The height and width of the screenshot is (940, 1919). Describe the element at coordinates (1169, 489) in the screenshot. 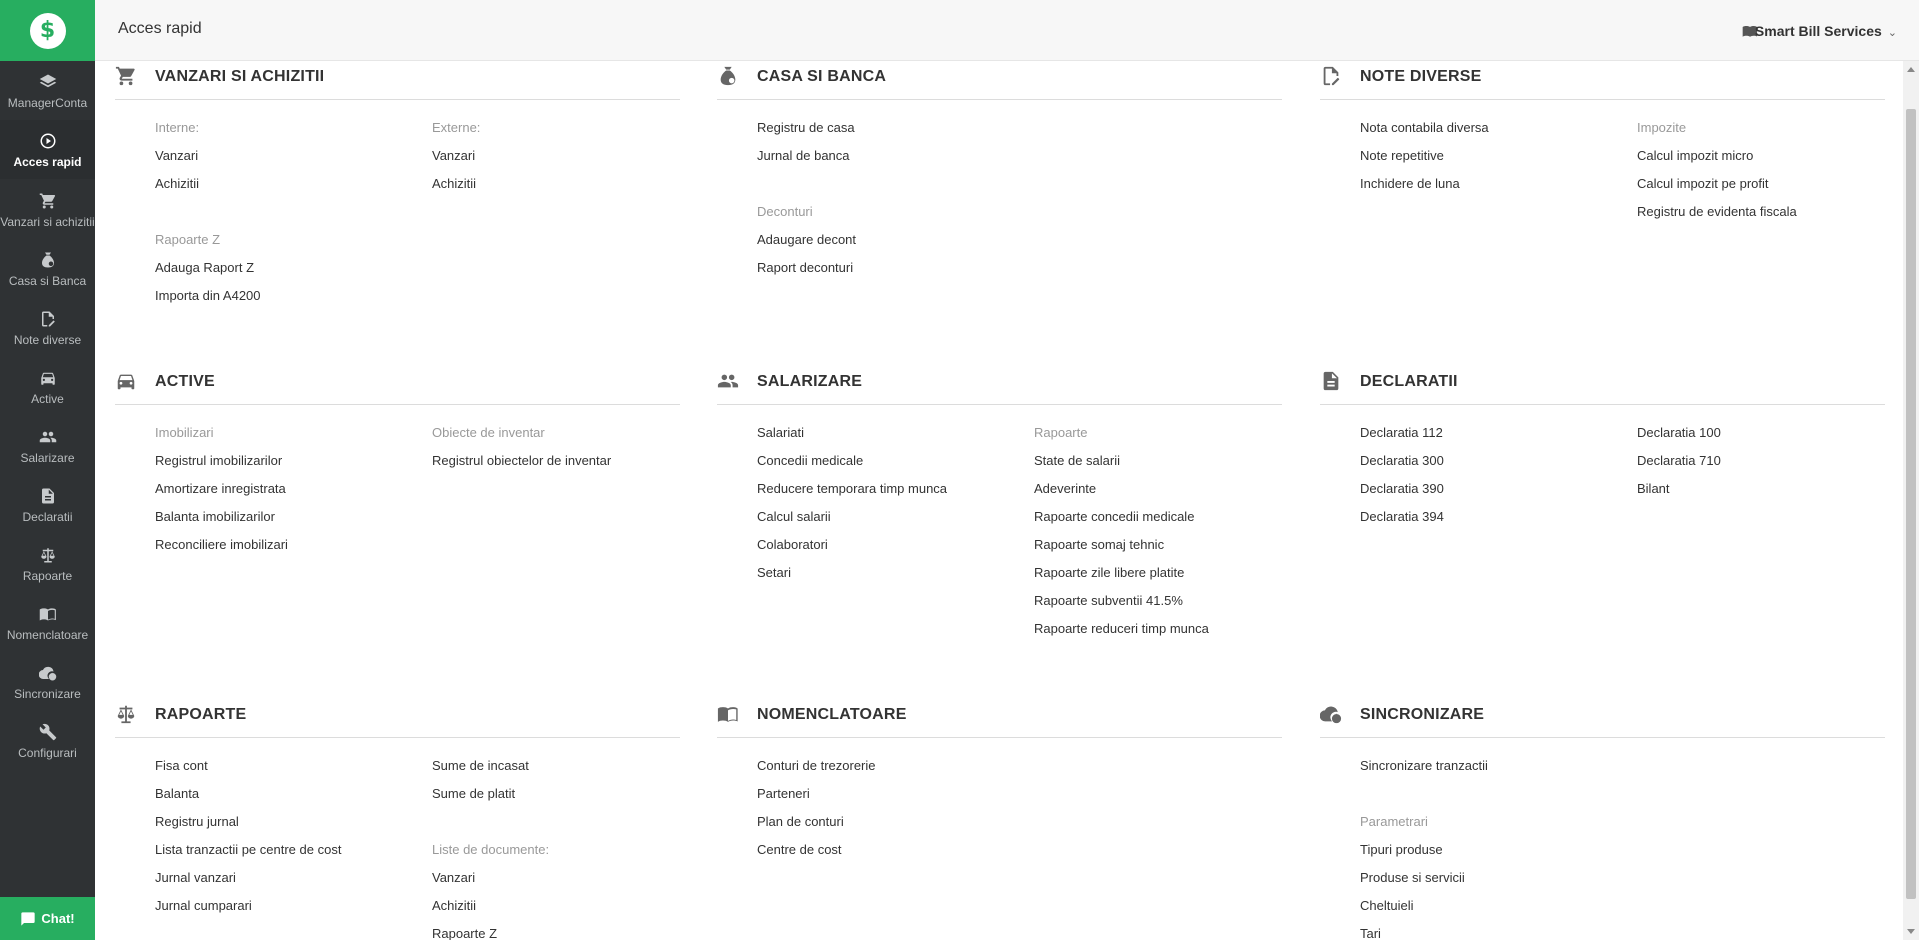

I see `link-adeverinte: Adeverinte` at that location.